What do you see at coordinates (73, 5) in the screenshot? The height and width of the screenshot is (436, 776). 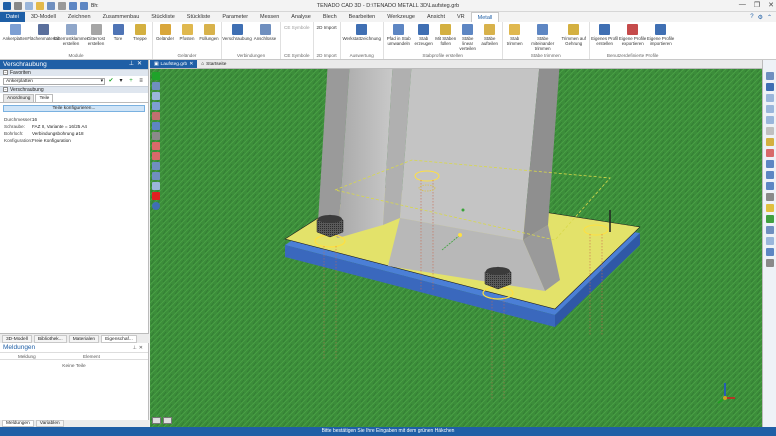 I see `undo-icon` at bounding box center [73, 5].